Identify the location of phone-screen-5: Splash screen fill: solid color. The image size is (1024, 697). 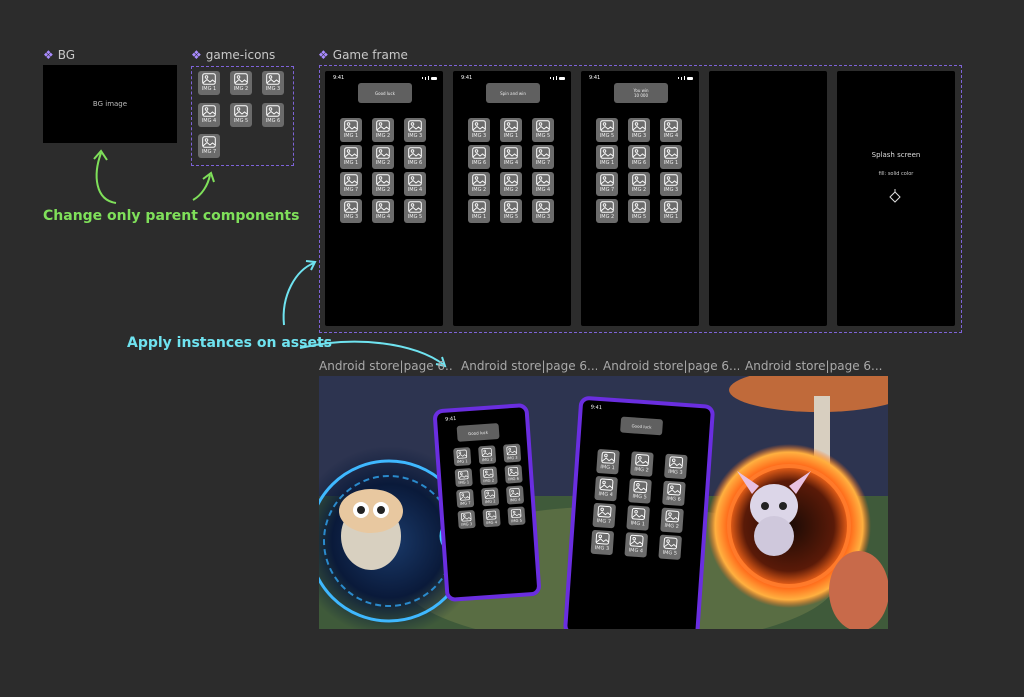
(896, 198).